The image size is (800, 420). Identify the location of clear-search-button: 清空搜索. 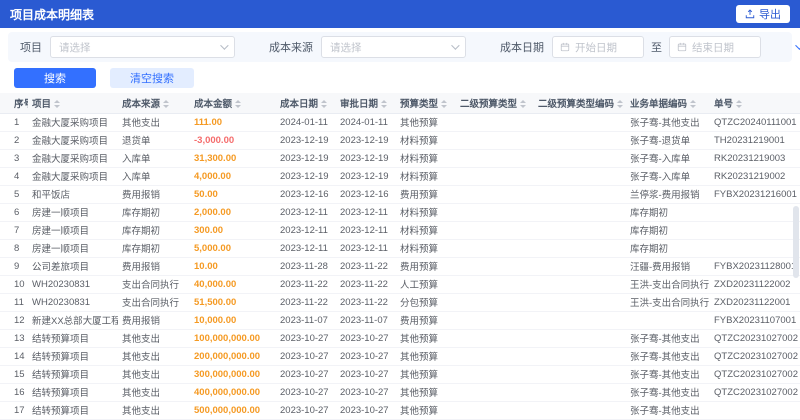
(152, 78).